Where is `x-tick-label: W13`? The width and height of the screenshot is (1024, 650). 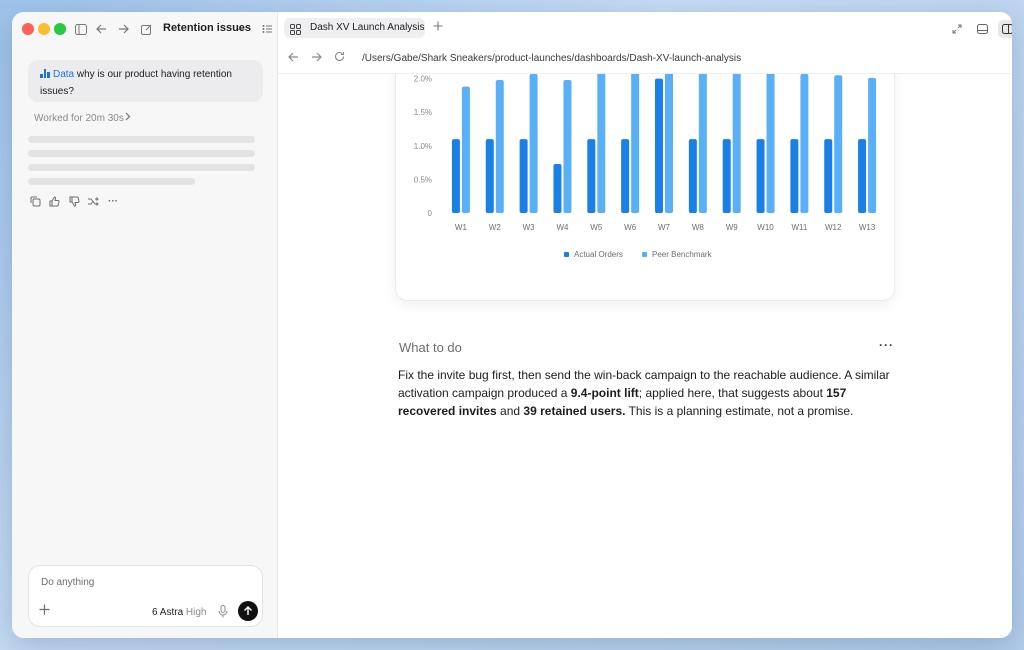 x-tick-label: W13 is located at coordinates (867, 227).